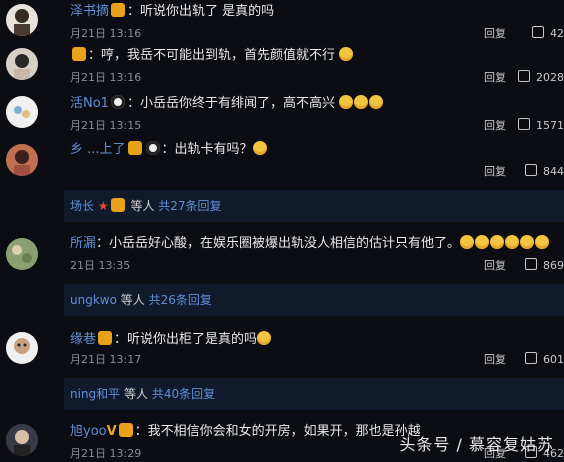 The width and height of the screenshot is (564, 462). What do you see at coordinates (553, 265) in the screenshot?
I see `like-count: 869` at bounding box center [553, 265].